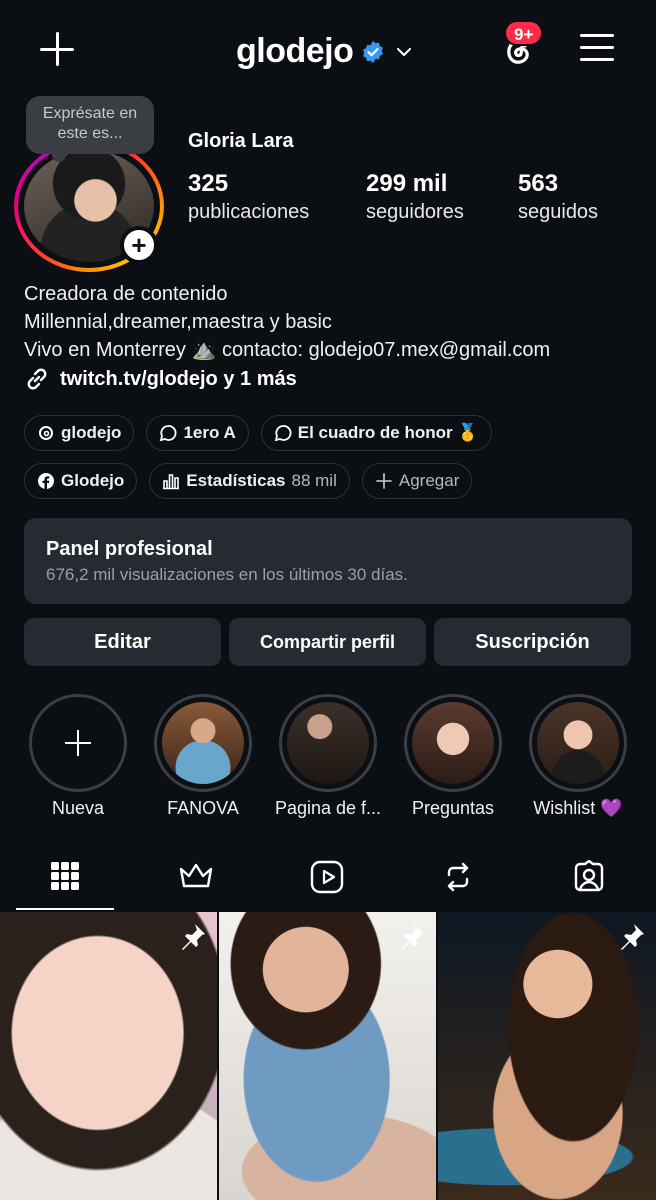 The height and width of the screenshot is (1200, 656). I want to click on tab-subscriptions, so click(196, 881).